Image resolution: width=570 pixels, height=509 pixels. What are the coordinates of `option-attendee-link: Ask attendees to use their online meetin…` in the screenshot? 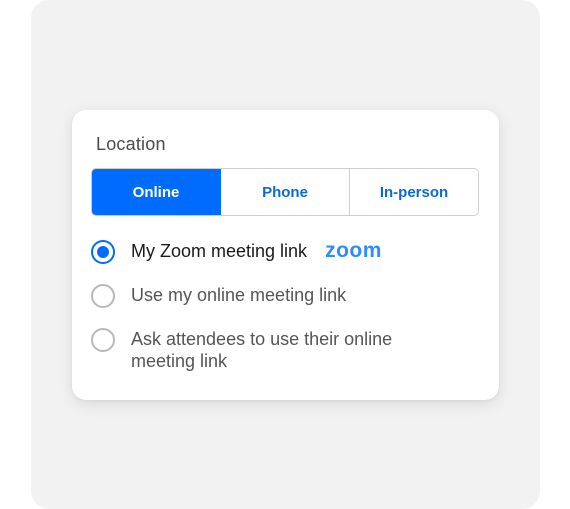 It's located at (261, 350).